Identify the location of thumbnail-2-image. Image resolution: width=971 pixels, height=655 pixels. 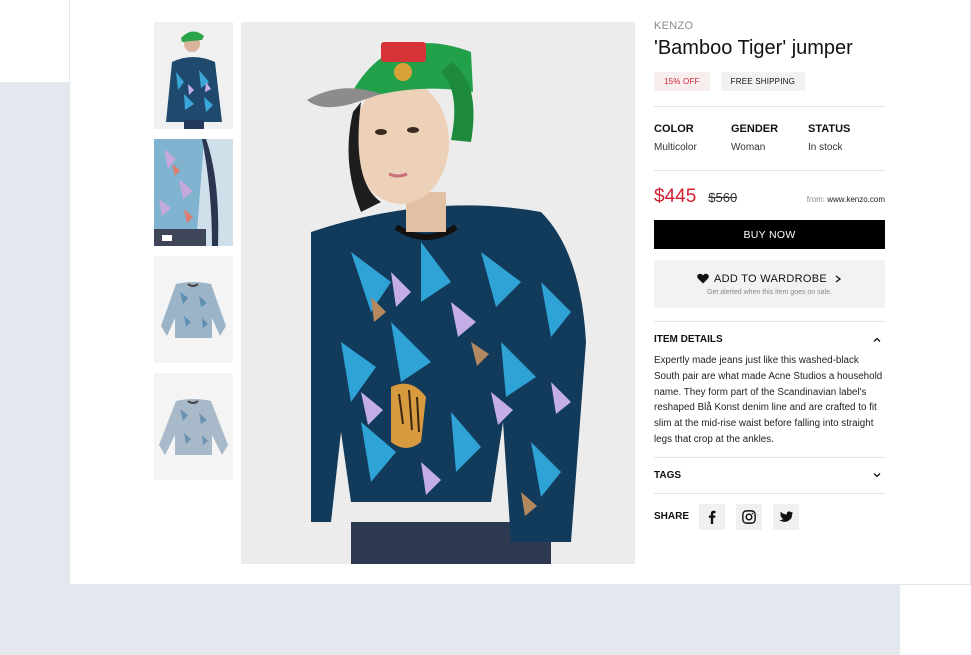
(193, 192).